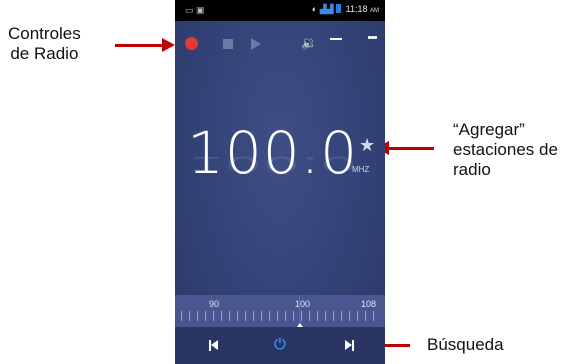 This screenshot has height=364, width=588. I want to click on headphone-icon: ◐, so click(314, 9).